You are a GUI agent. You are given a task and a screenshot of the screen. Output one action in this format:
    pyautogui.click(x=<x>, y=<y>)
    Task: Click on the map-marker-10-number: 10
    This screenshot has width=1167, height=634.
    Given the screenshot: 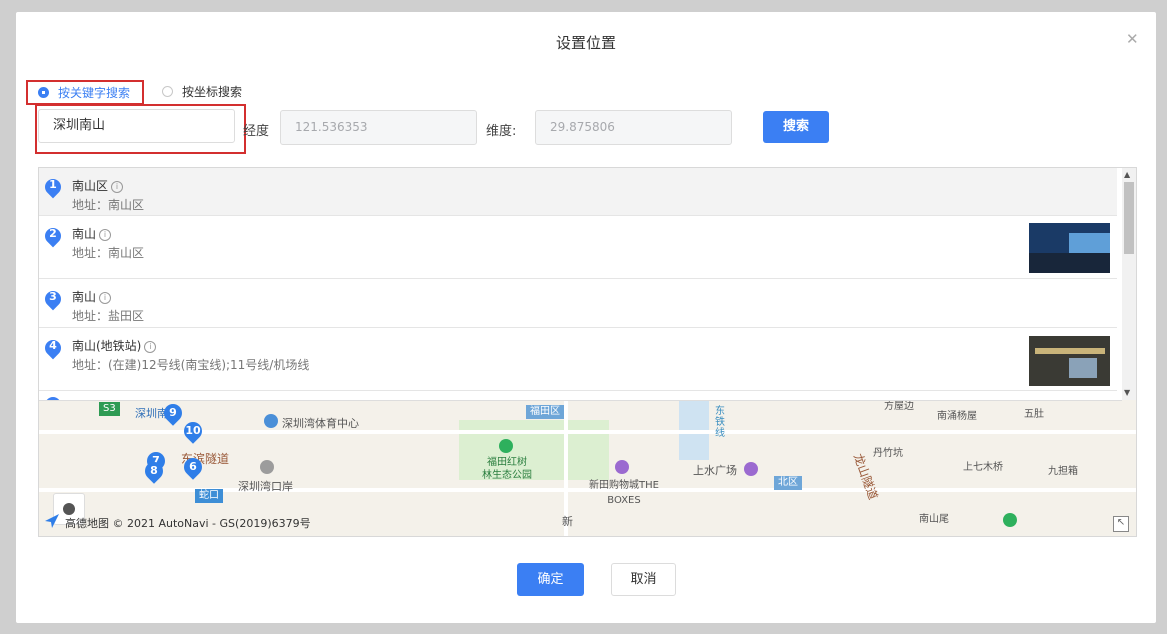 What is the action you would take?
    pyautogui.click(x=193, y=430)
    